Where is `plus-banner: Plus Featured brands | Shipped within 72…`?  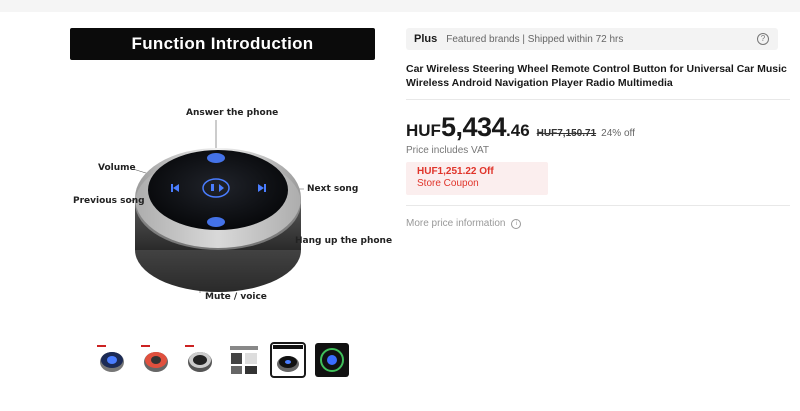
plus-banner: Plus Featured brands | Shipped within 72… is located at coordinates (592, 39).